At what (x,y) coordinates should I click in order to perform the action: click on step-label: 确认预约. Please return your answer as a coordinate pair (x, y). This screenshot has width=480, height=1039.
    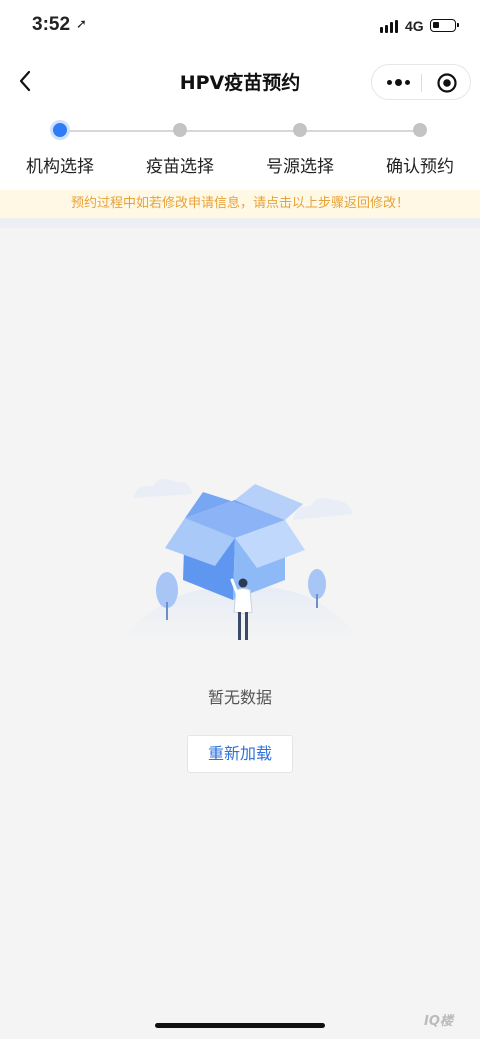
    Looking at the image, I should click on (420, 167).